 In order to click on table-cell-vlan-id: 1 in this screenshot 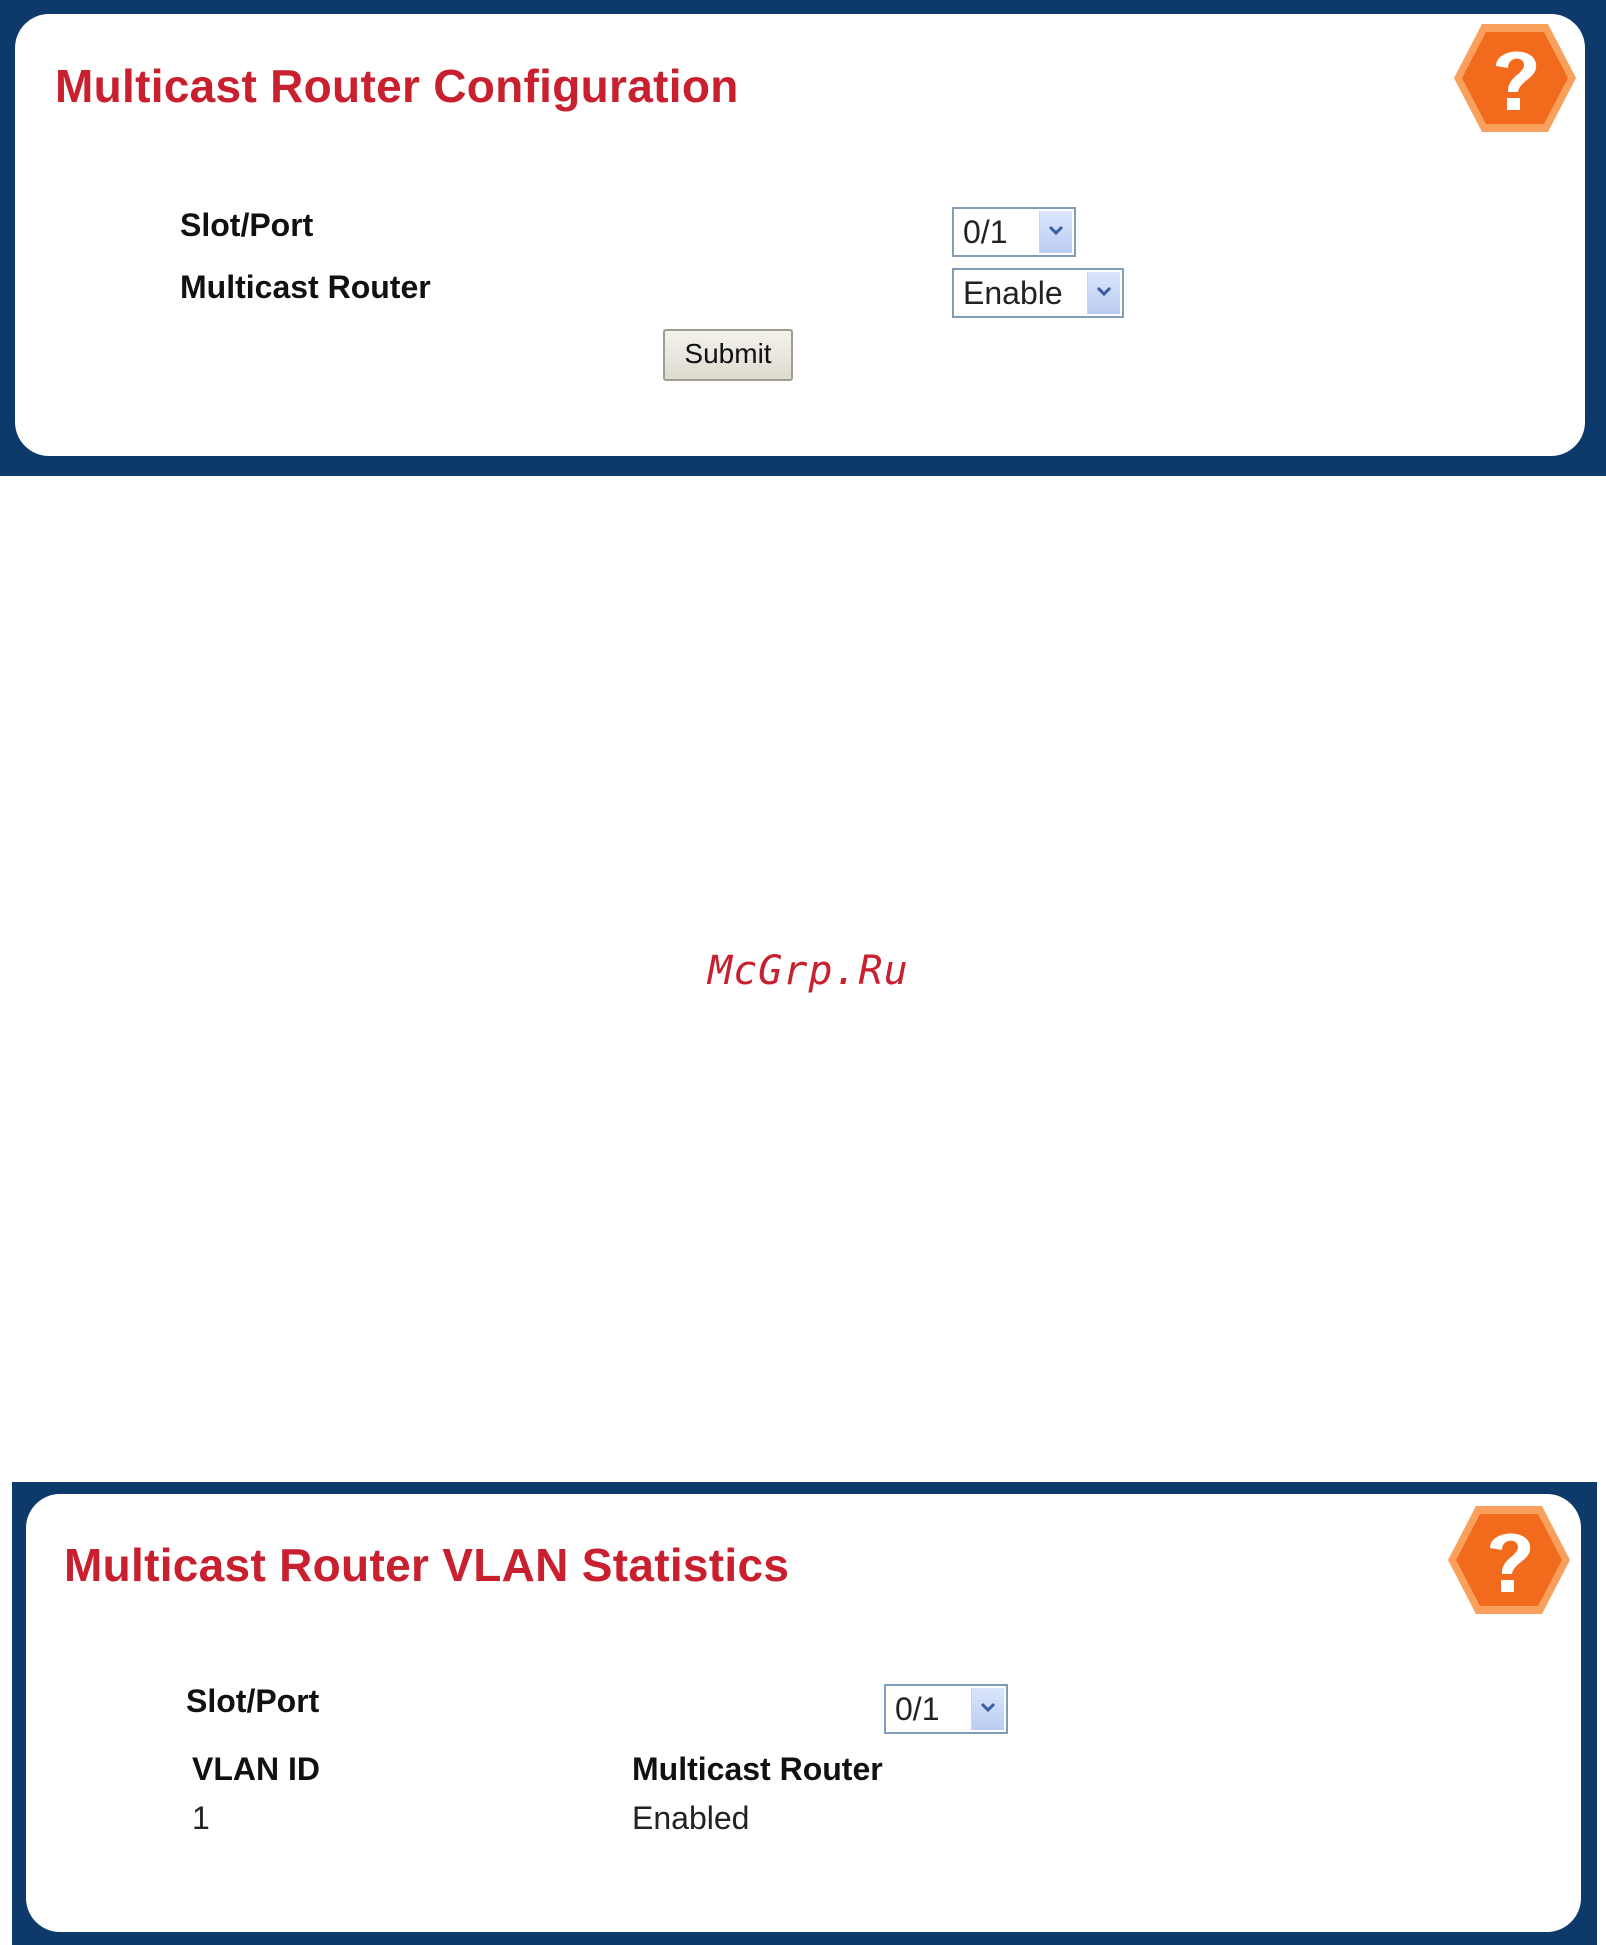, I will do `click(201, 1818)`.